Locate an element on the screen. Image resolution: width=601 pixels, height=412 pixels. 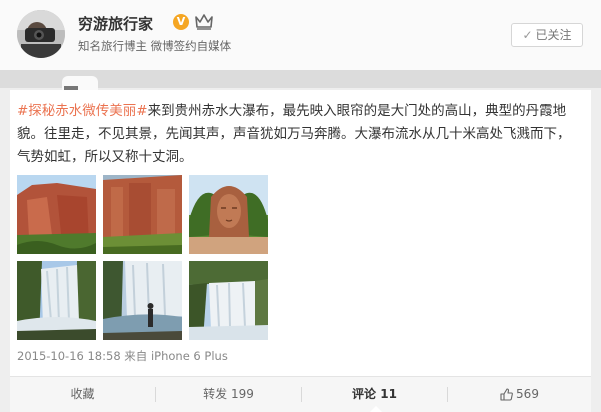
username: 穷游旅行家 is located at coordinates (115, 23).